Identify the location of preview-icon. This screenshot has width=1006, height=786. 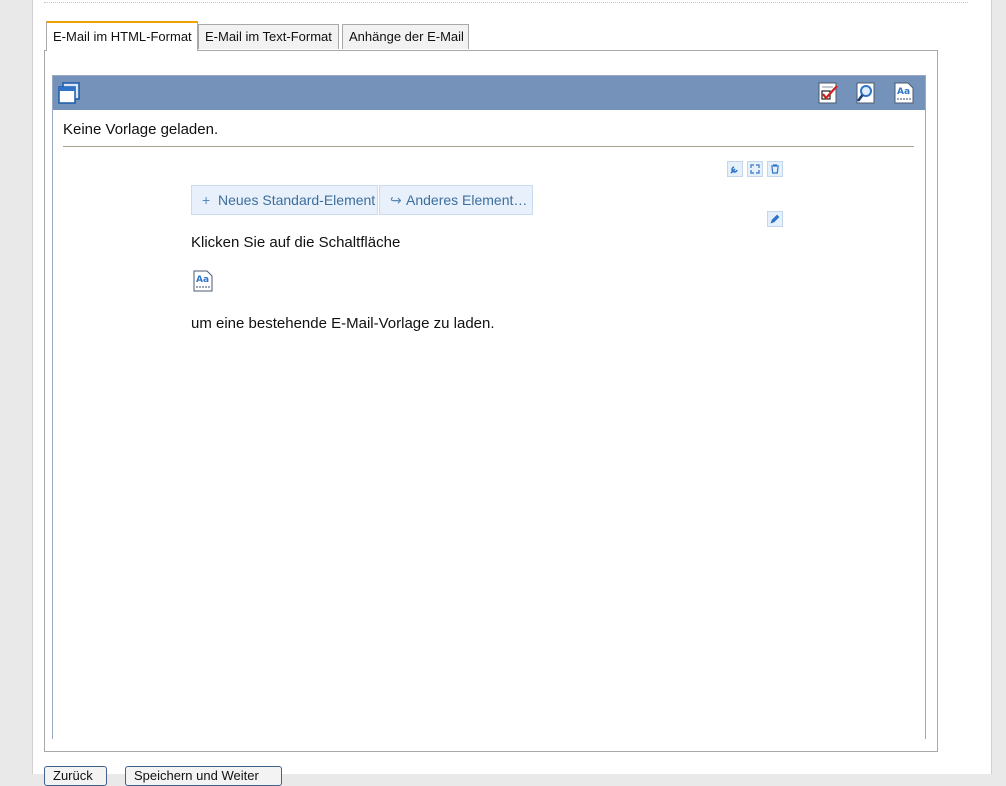
(866, 93).